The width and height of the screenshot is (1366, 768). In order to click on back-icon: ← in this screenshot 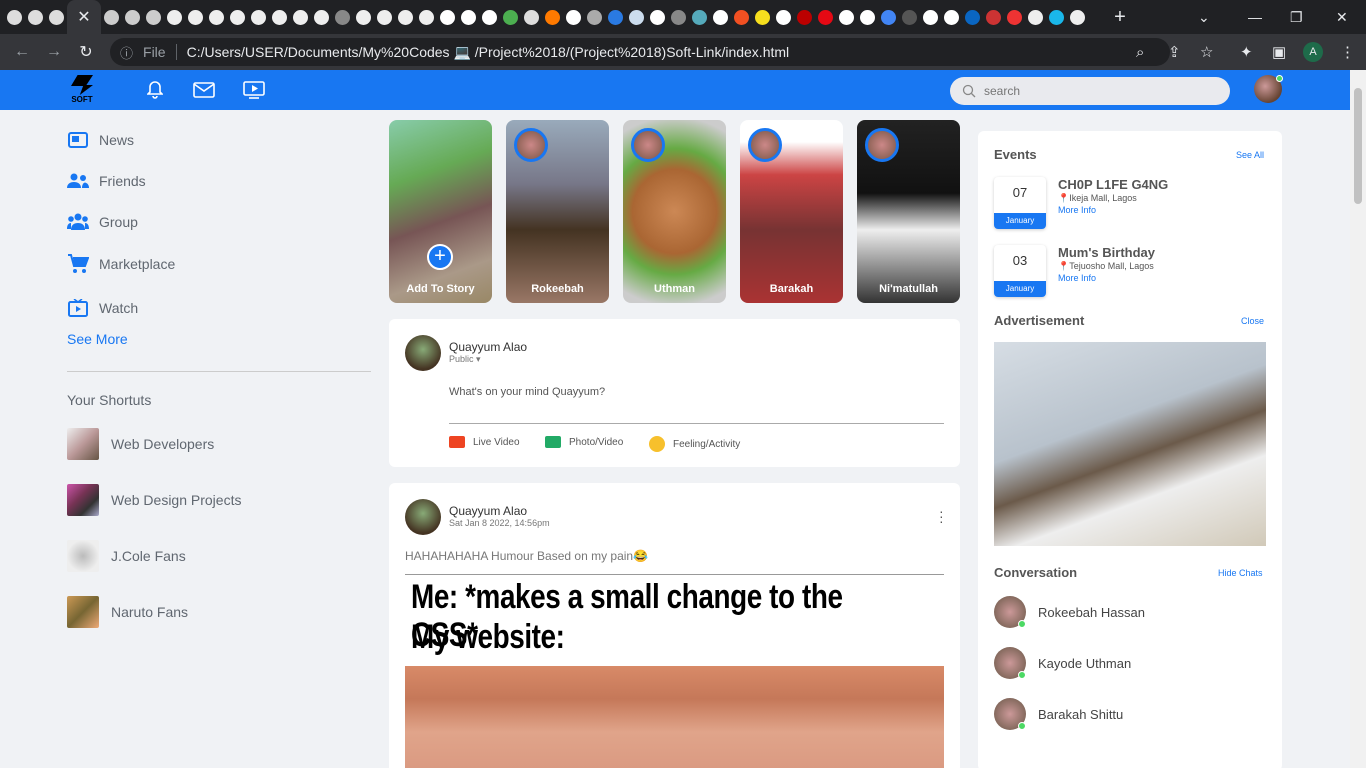, I will do `click(22, 52)`.